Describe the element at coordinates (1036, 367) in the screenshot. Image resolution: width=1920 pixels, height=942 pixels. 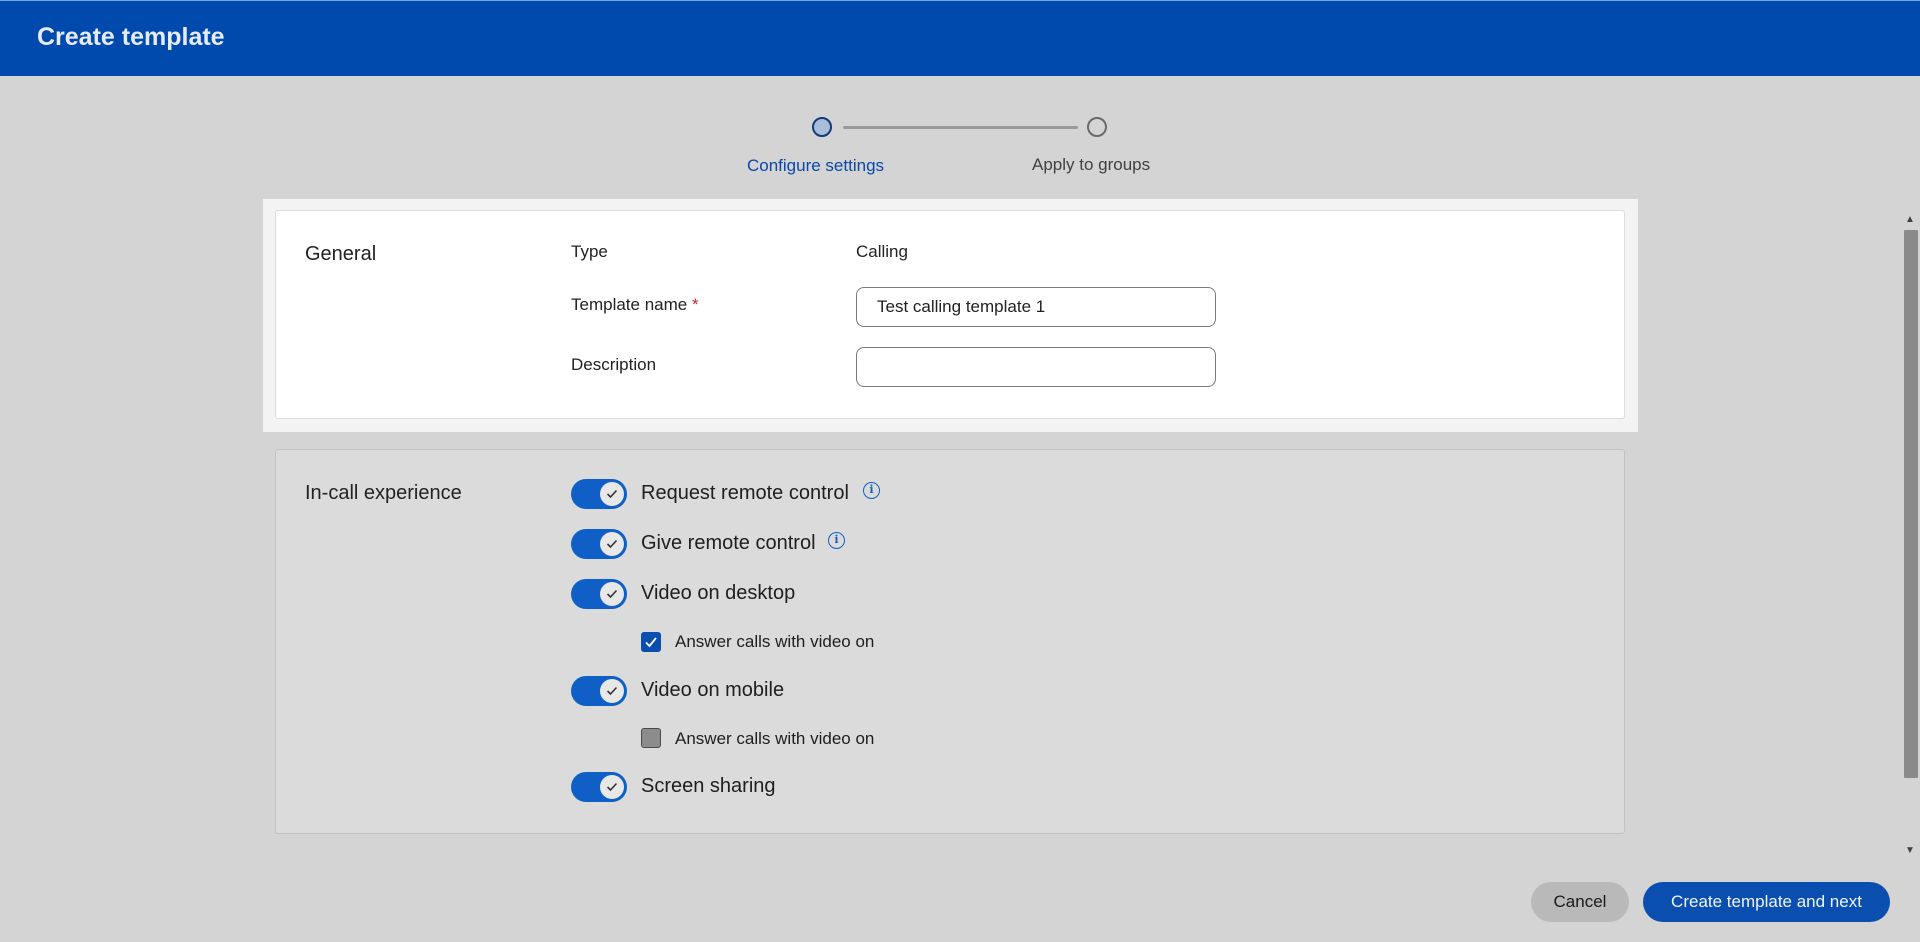
I see `description-input` at that location.